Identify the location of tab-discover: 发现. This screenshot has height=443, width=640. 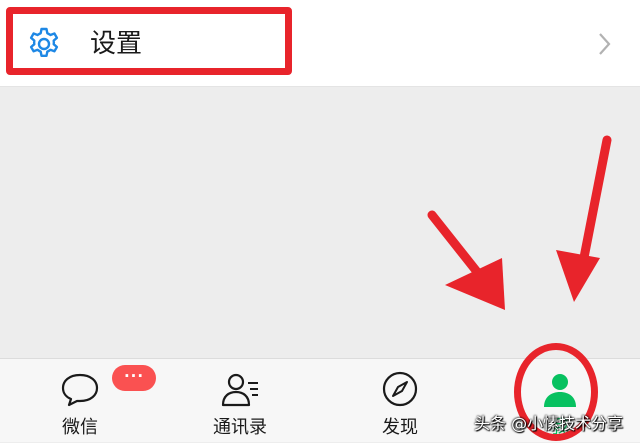
(400, 401).